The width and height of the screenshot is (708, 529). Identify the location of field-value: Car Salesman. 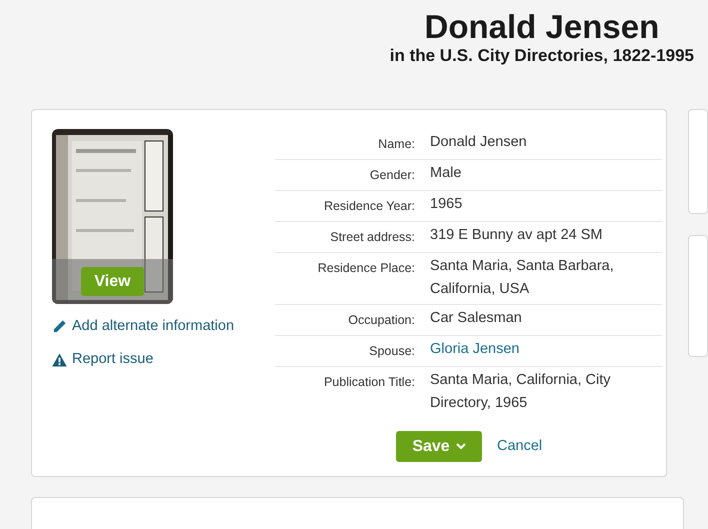
(476, 318).